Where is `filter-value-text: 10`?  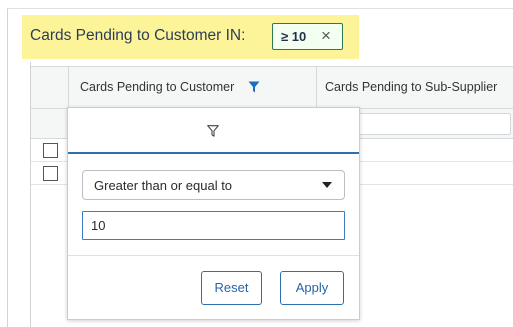 filter-value-text: 10 is located at coordinates (98, 225).